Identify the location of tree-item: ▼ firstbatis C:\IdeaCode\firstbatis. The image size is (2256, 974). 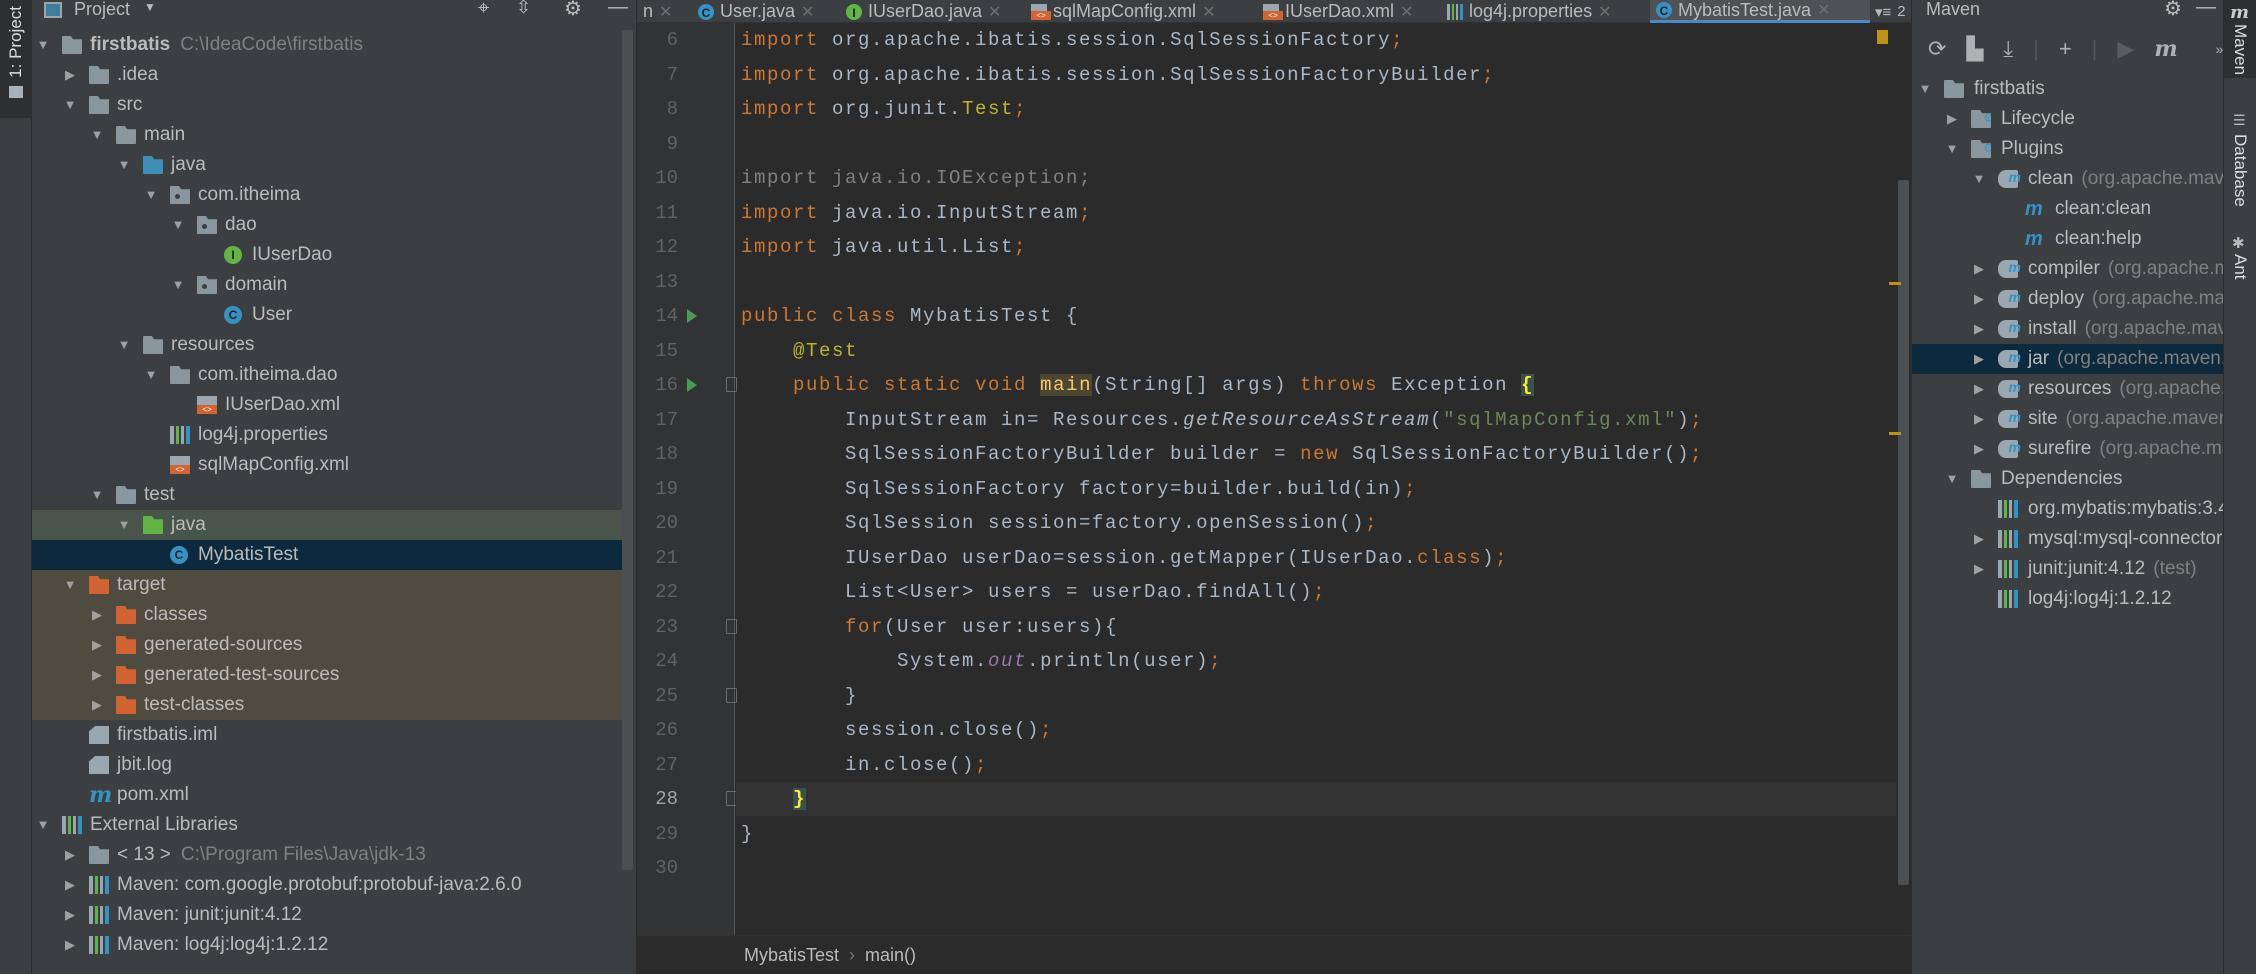
(327, 45).